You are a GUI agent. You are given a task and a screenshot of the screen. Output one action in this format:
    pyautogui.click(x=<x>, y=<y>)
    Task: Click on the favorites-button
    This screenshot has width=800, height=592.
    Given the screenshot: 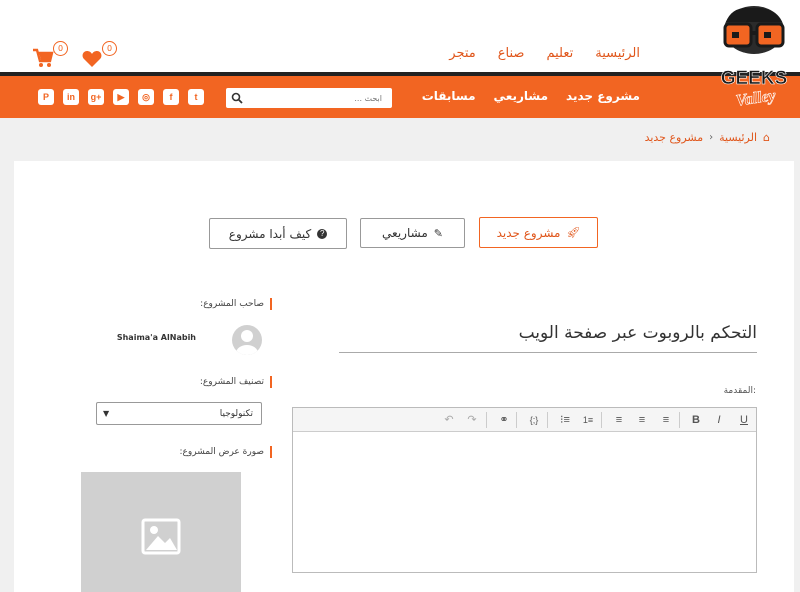 What is the action you would take?
    pyautogui.click(x=92, y=59)
    